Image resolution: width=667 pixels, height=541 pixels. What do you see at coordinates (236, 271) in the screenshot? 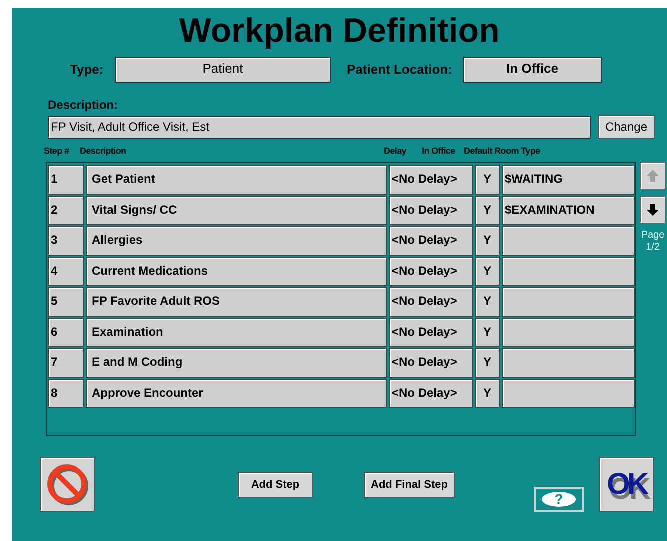
I see `description-cell: Current Medications` at bounding box center [236, 271].